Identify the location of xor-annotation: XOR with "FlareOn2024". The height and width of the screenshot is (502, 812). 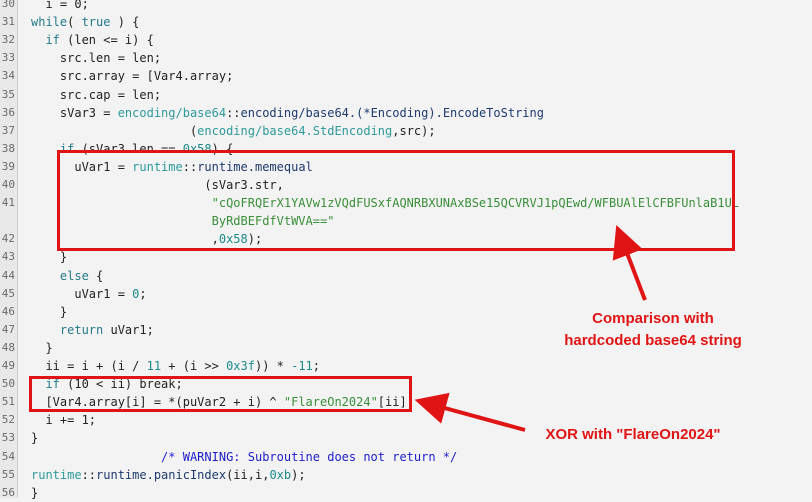
(633, 434).